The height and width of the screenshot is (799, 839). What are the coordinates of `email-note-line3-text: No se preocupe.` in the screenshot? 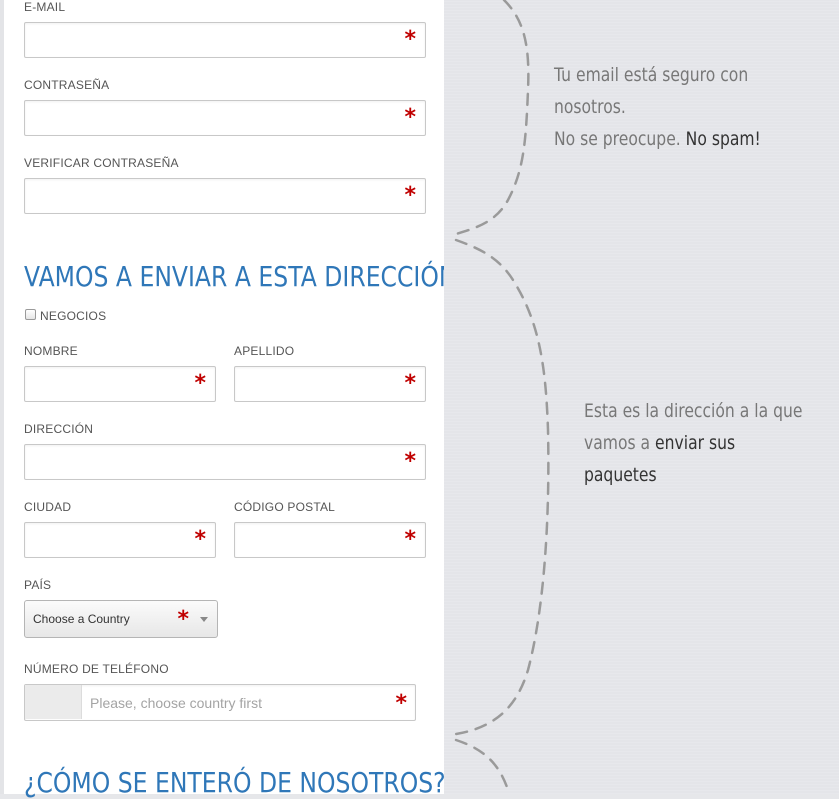 It's located at (620, 139).